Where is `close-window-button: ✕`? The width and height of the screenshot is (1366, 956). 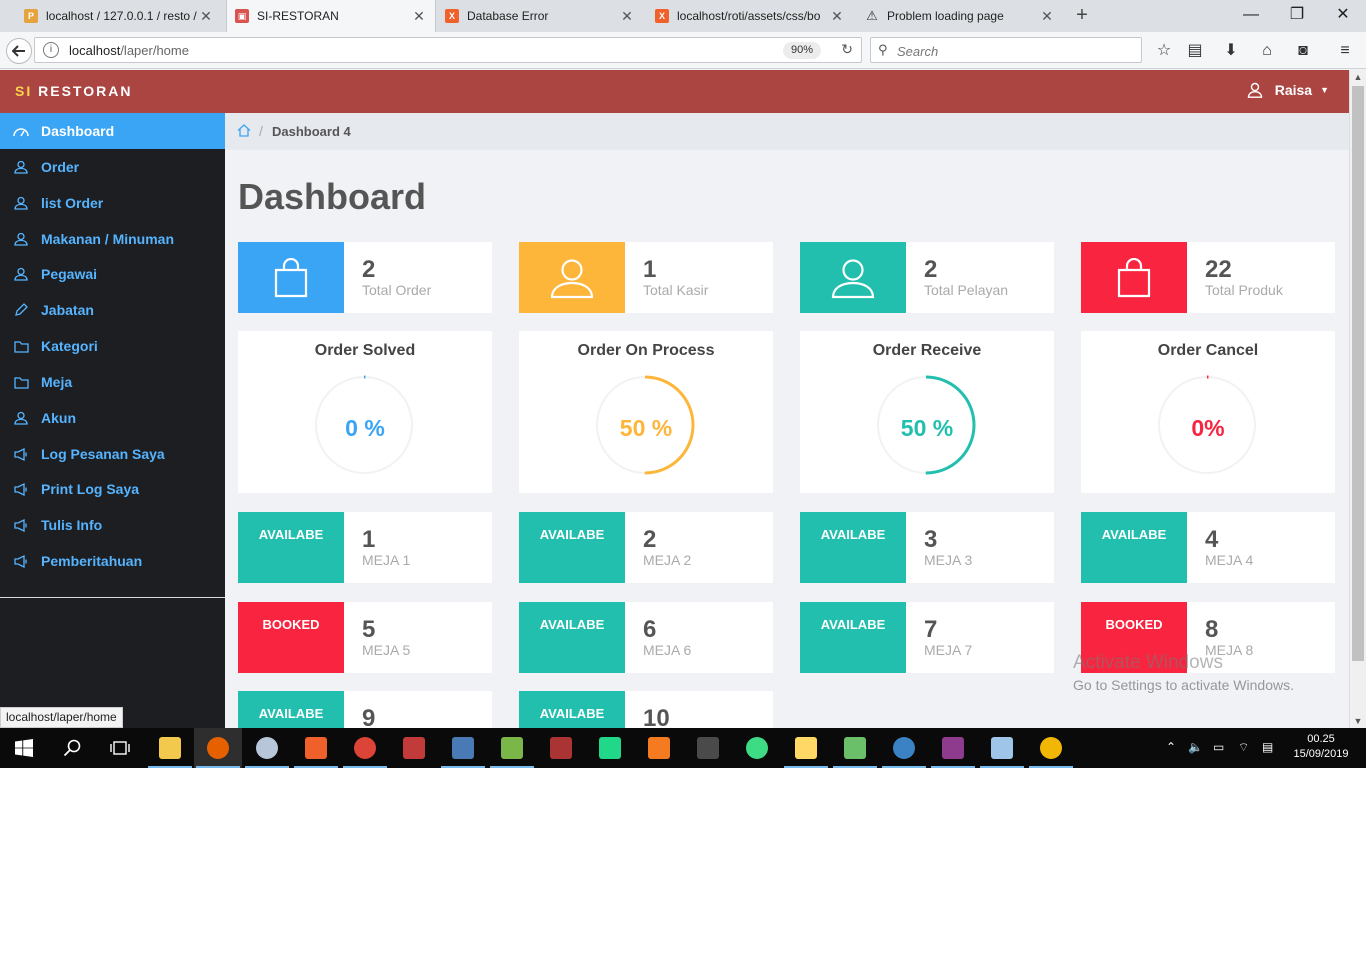
close-window-button: ✕ is located at coordinates (1343, 16).